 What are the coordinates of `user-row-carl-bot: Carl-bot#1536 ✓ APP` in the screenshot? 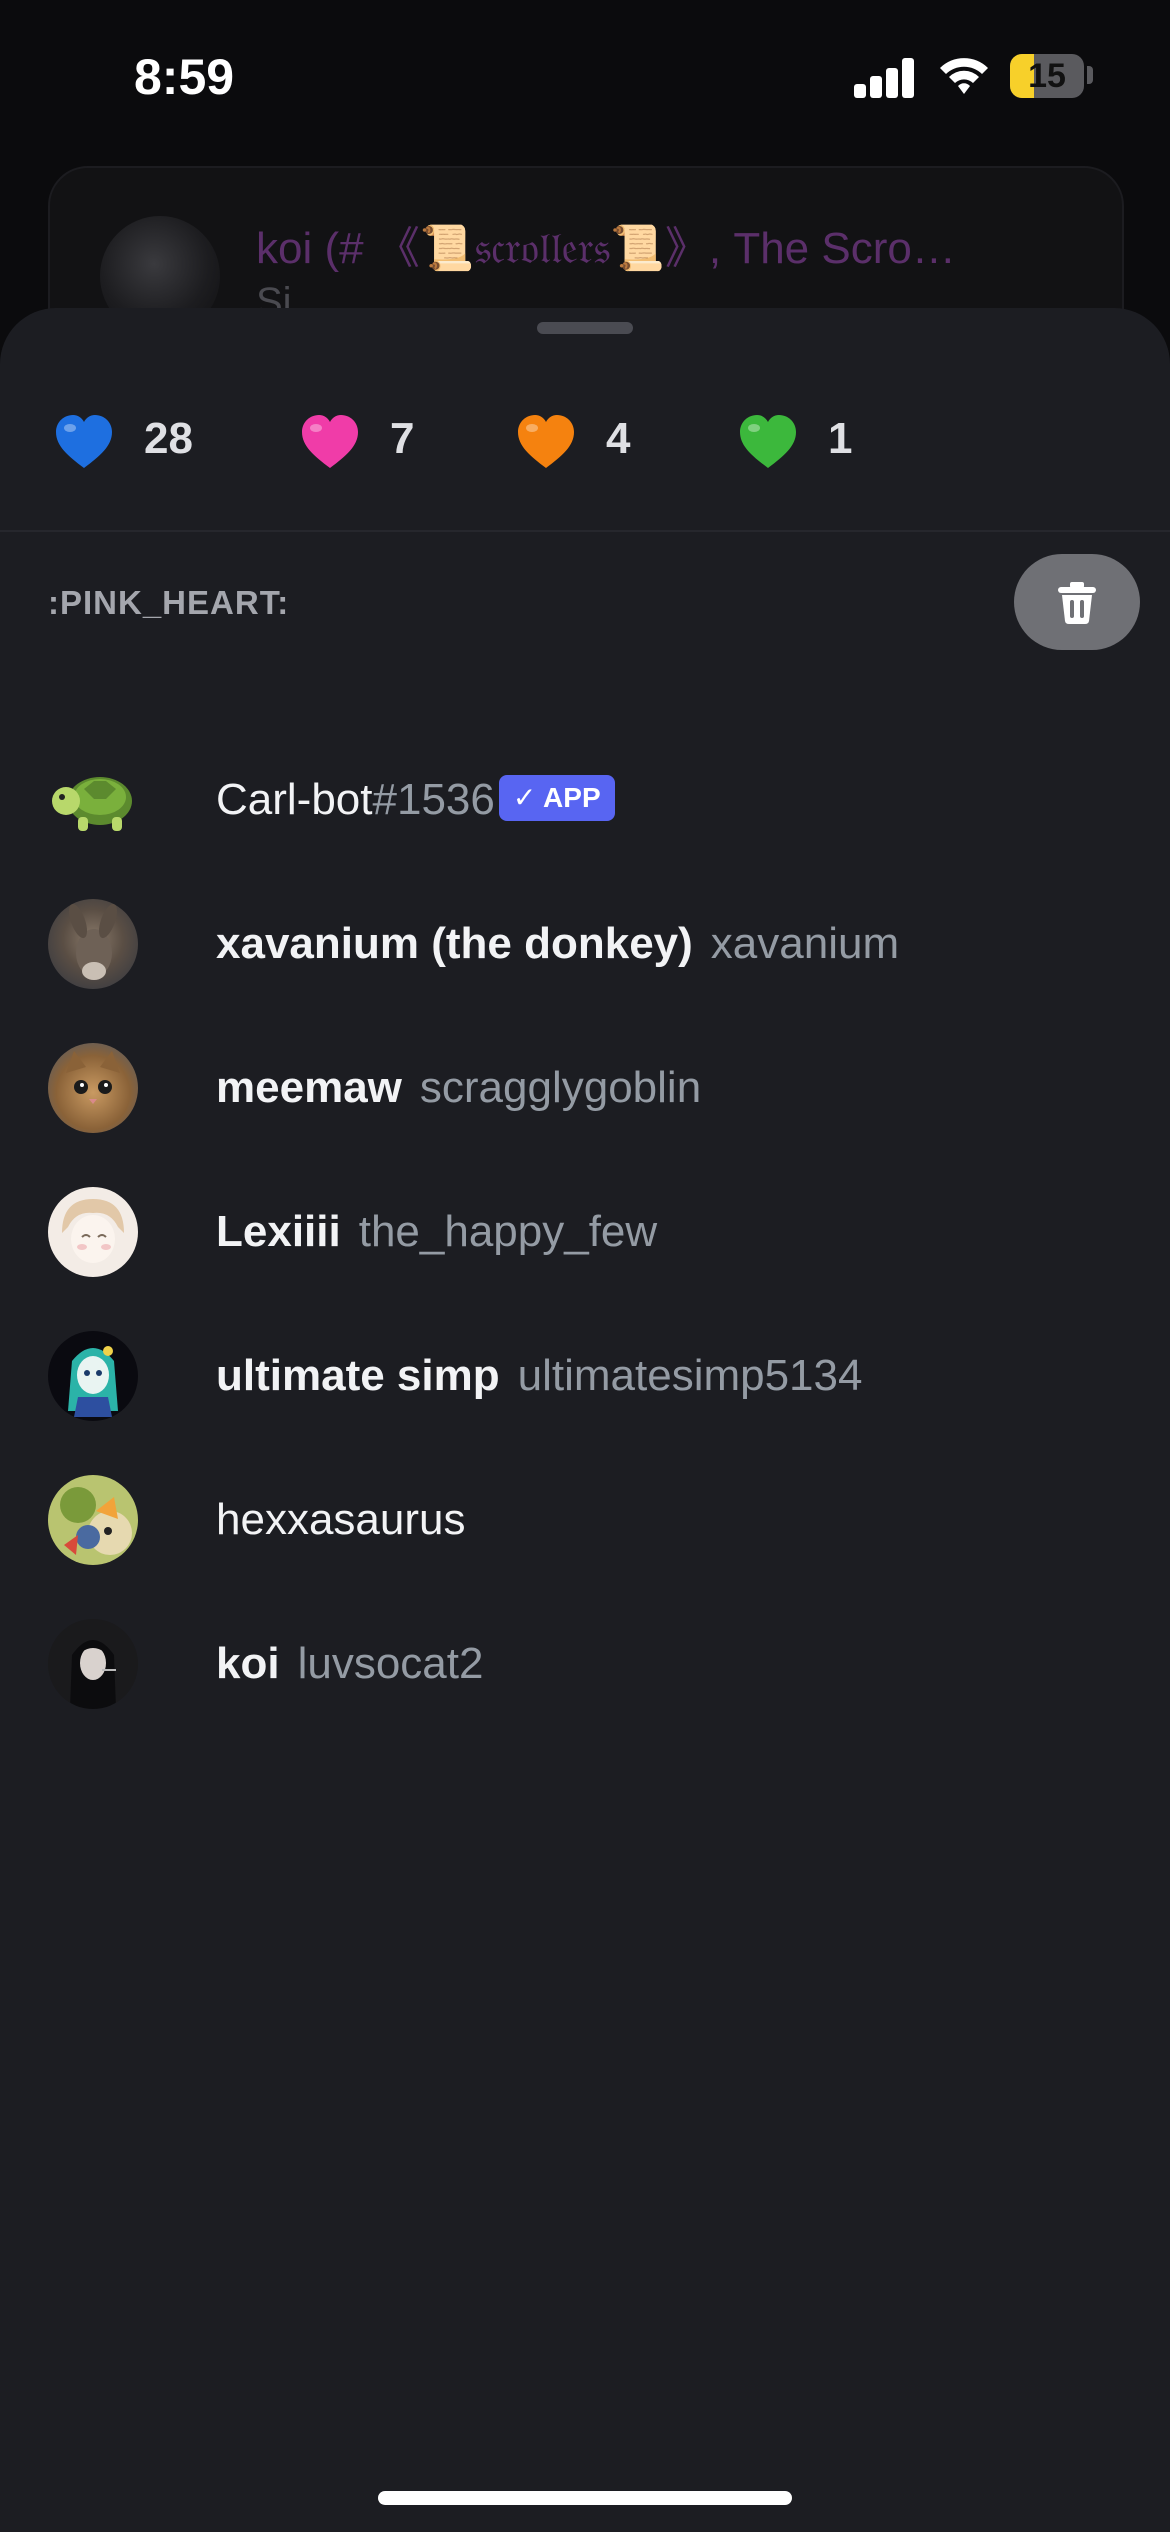 It's located at (585, 800).